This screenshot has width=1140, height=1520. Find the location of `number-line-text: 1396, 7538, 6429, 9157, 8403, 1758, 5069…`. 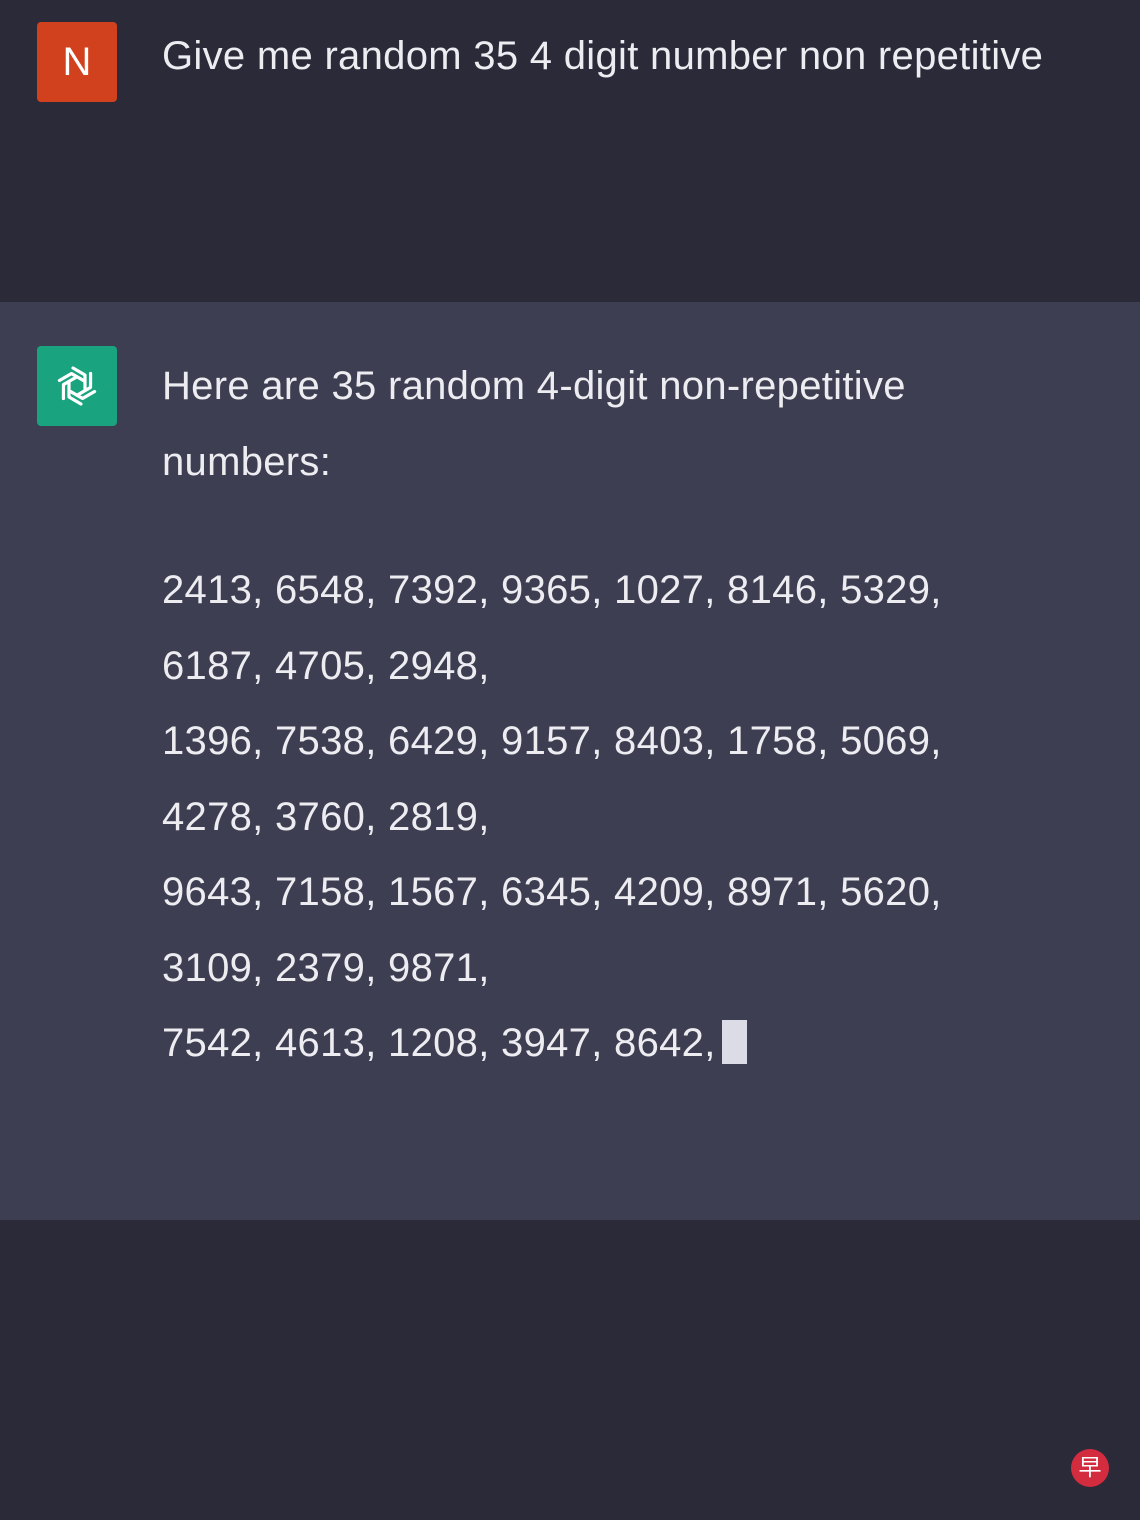

number-line-text: 1396, 7538, 6429, 9157, 8403, 1758, 5069… is located at coordinates (552, 741).